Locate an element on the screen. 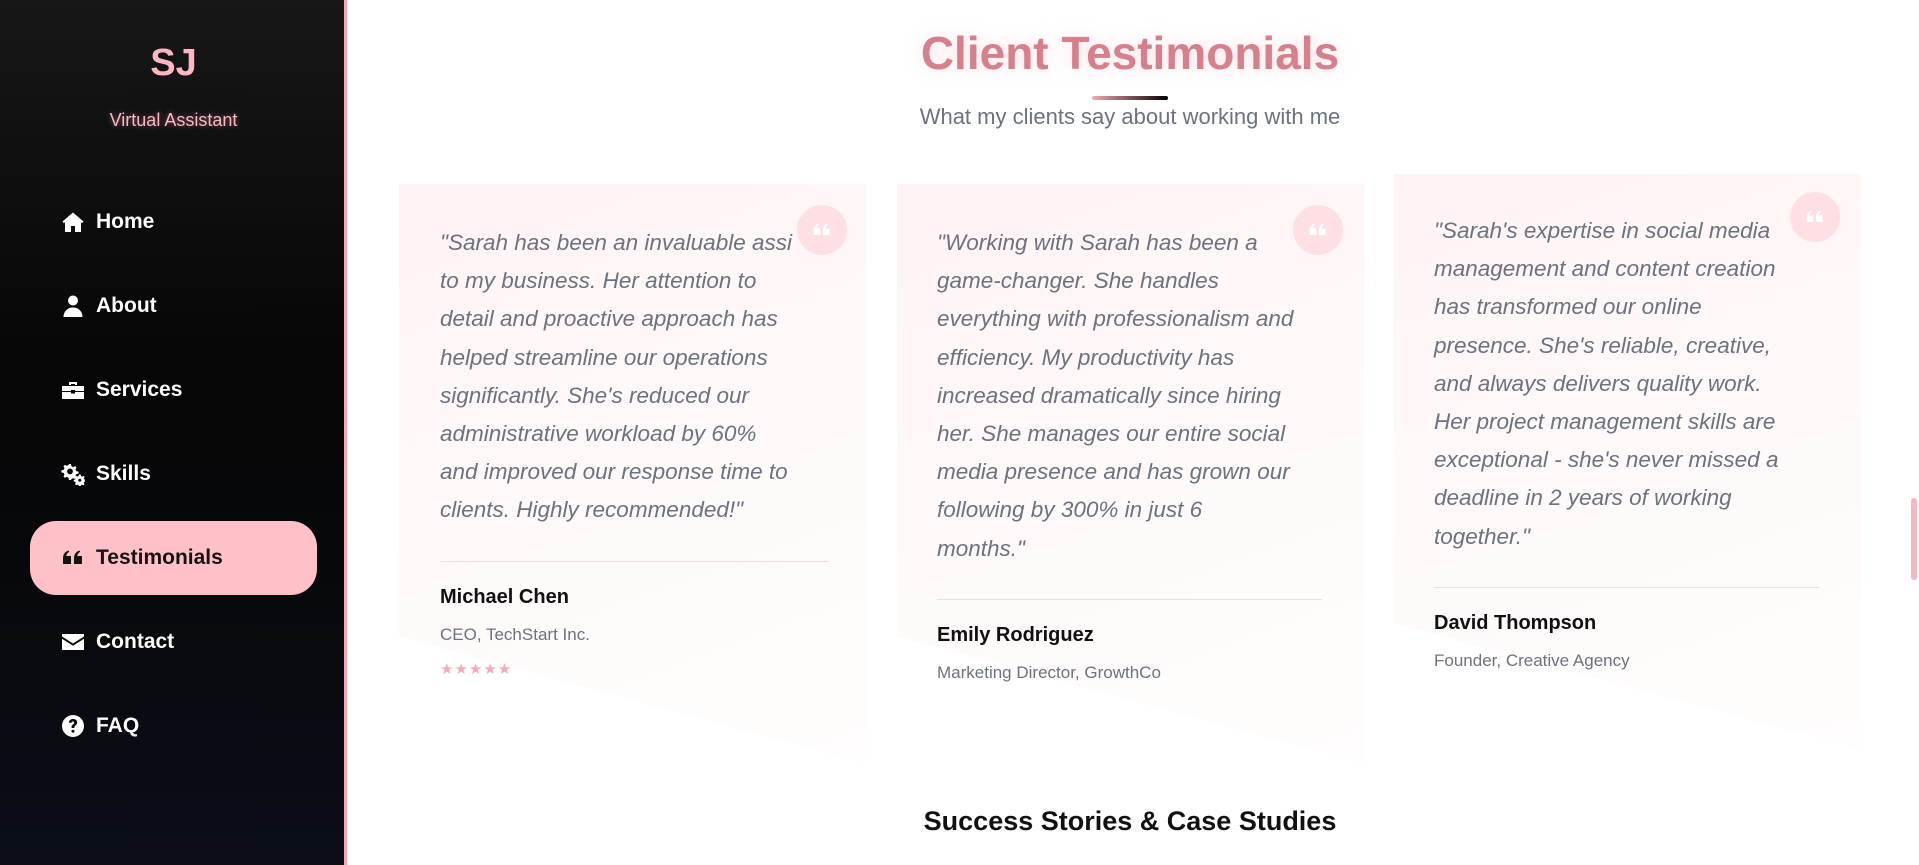 The width and height of the screenshot is (1919, 865). author-name: Michael Chen is located at coordinates (504, 597).